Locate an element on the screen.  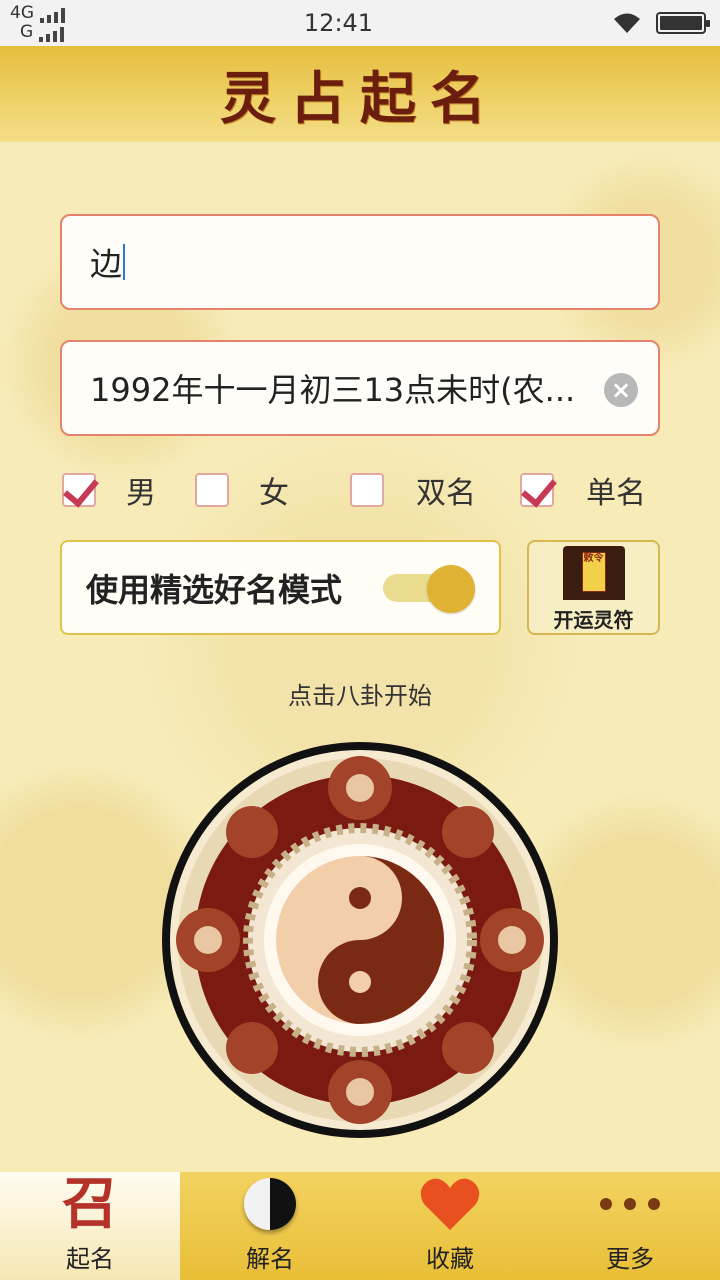
tab-qiming: 召 起名 is located at coordinates (90, 1226).